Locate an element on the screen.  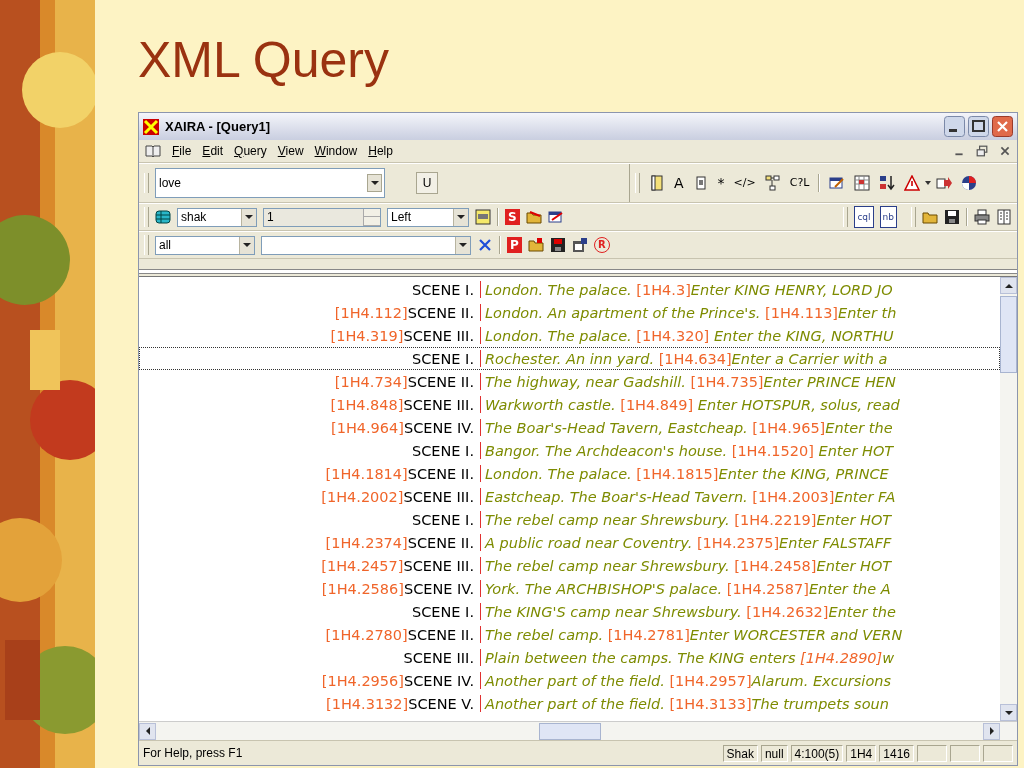
reference: [1H4.2957] is located at coordinates (710, 680).